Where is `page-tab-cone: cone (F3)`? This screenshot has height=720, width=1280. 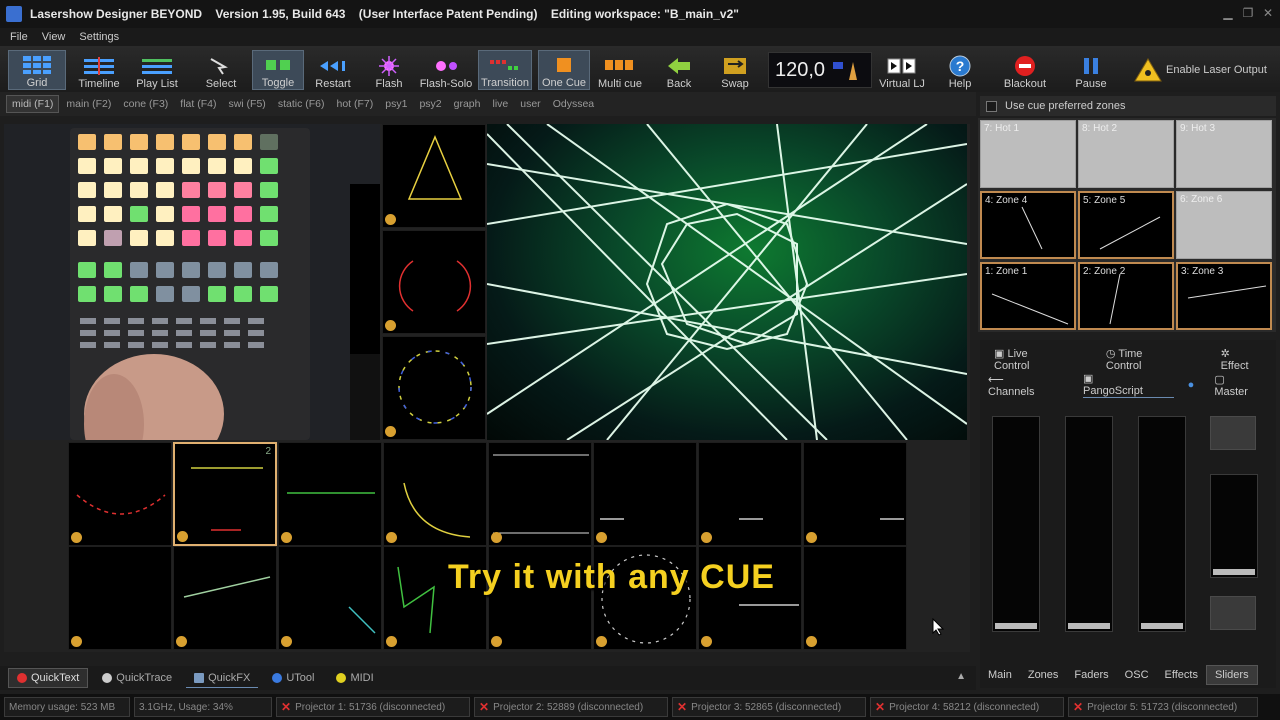
page-tab-cone: cone (F3) is located at coordinates (145, 104).